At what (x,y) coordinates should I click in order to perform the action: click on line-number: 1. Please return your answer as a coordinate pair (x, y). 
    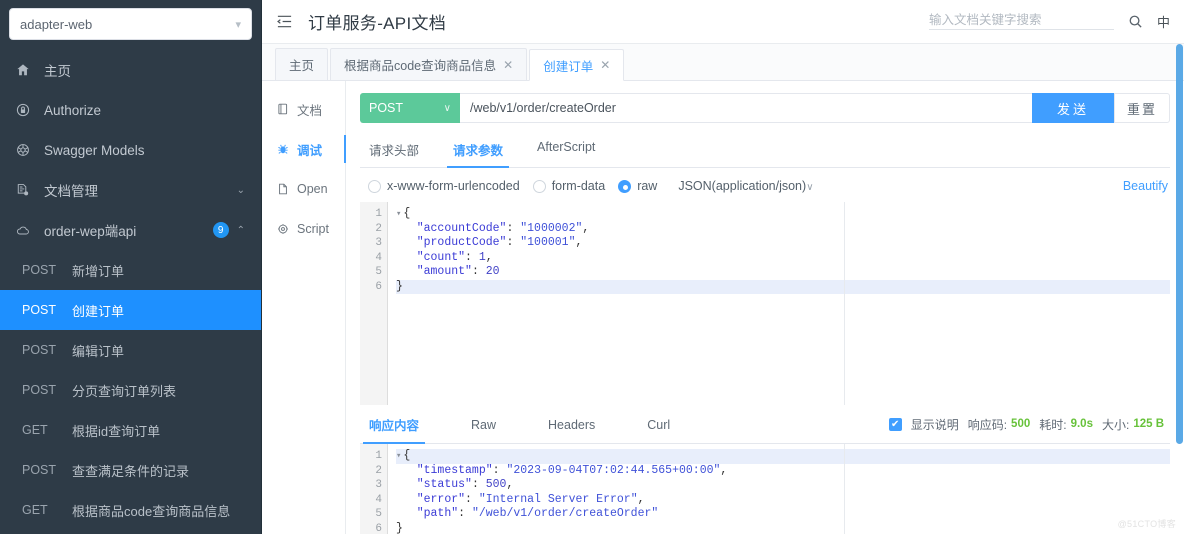
    Looking at the image, I should click on (378, 214).